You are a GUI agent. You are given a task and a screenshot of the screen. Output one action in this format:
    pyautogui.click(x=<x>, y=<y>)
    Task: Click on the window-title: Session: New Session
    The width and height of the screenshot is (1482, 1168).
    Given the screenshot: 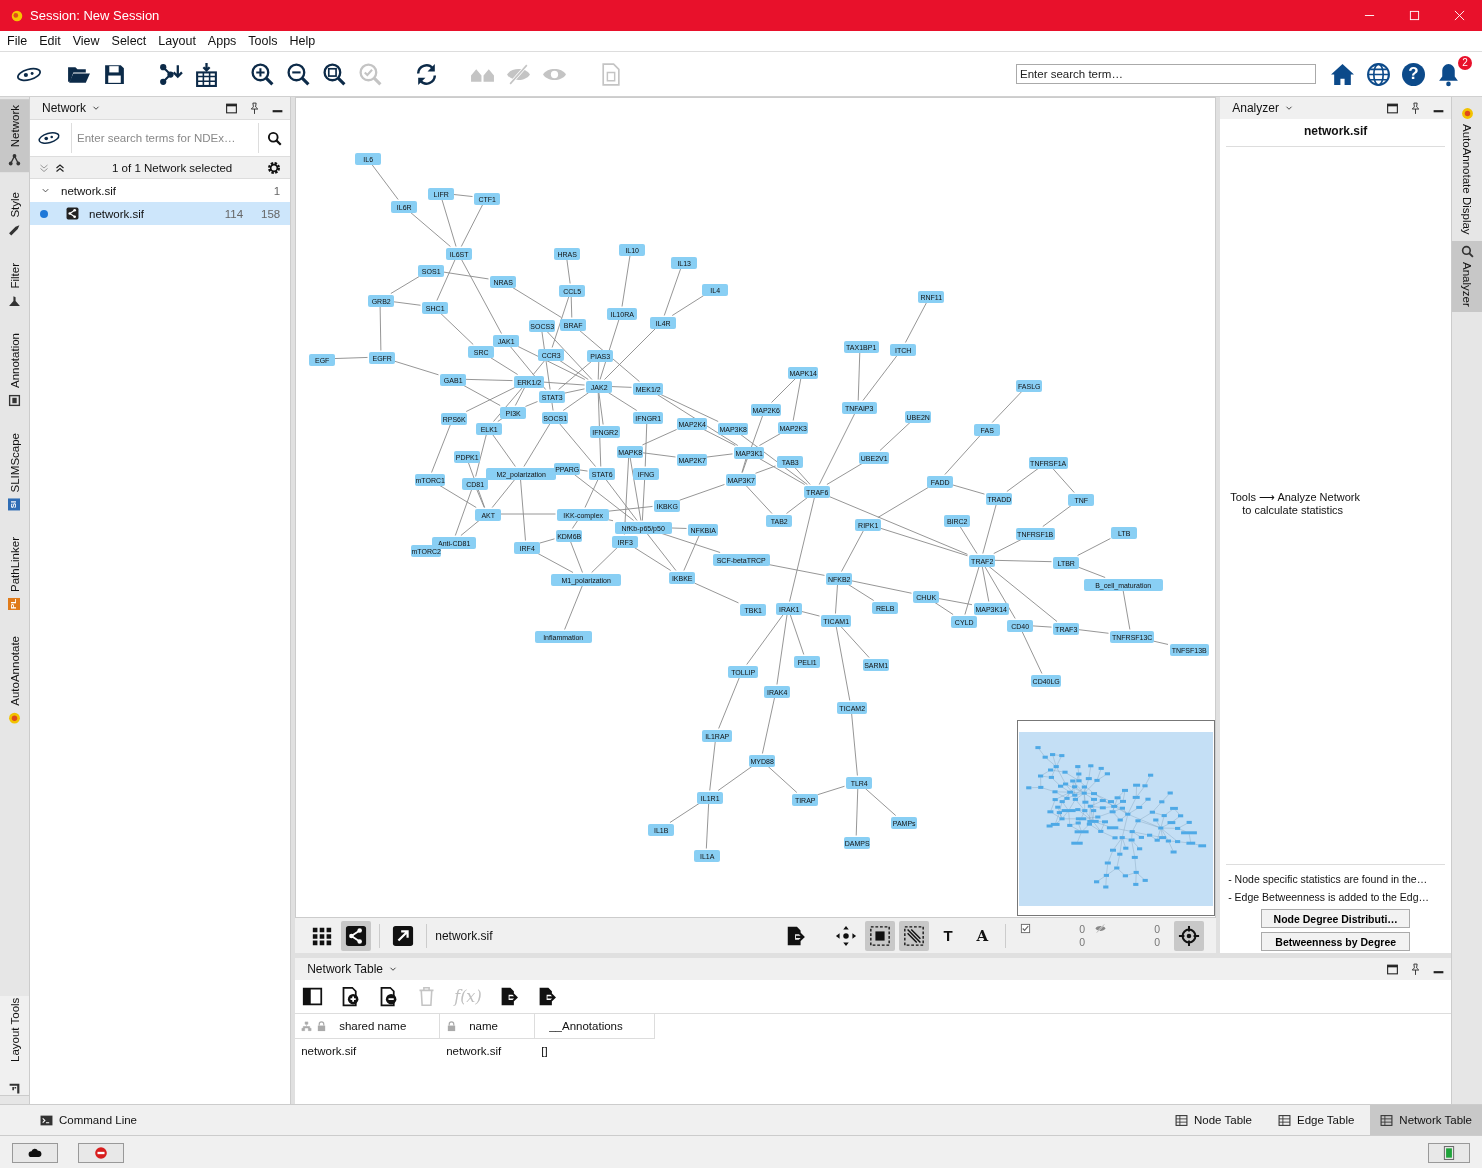 What is the action you would take?
    pyautogui.click(x=95, y=15)
    